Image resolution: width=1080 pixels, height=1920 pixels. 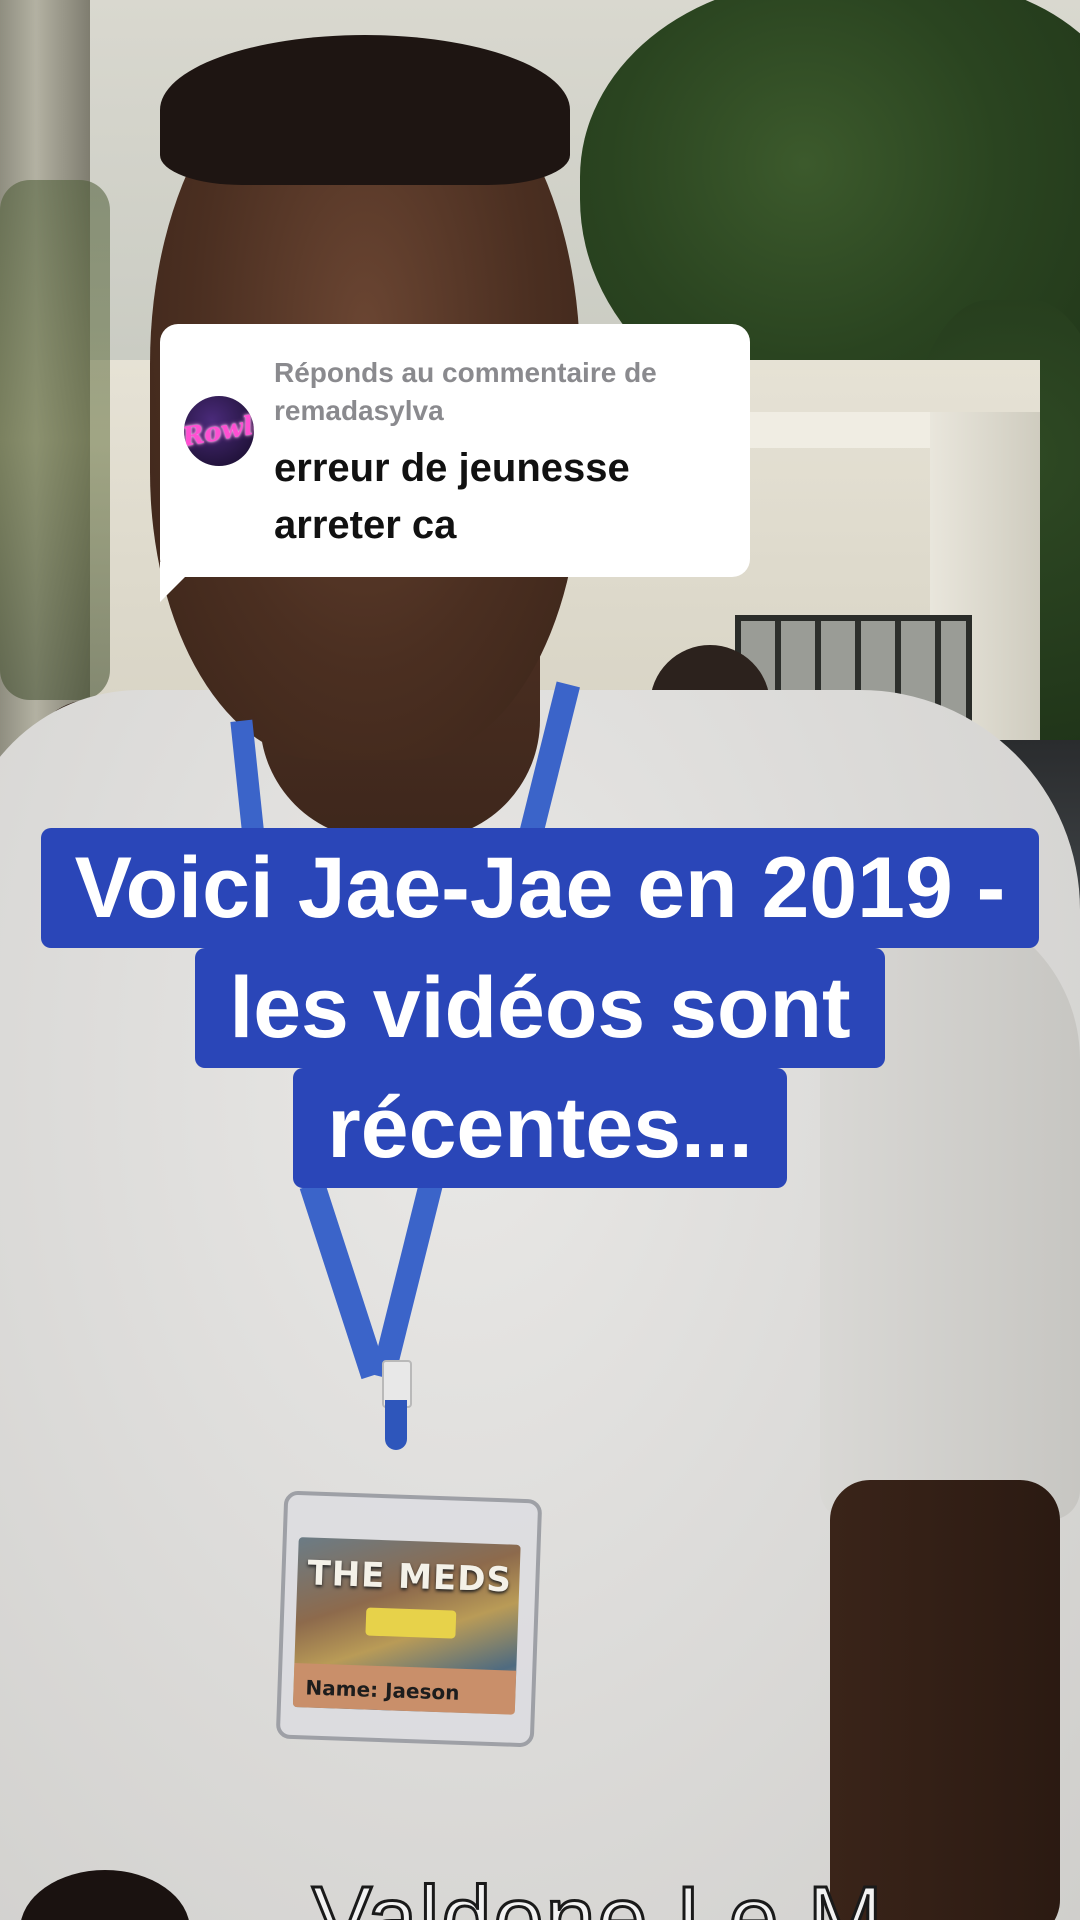 I want to click on lanyard-strap-end, so click(x=396, y=1425).